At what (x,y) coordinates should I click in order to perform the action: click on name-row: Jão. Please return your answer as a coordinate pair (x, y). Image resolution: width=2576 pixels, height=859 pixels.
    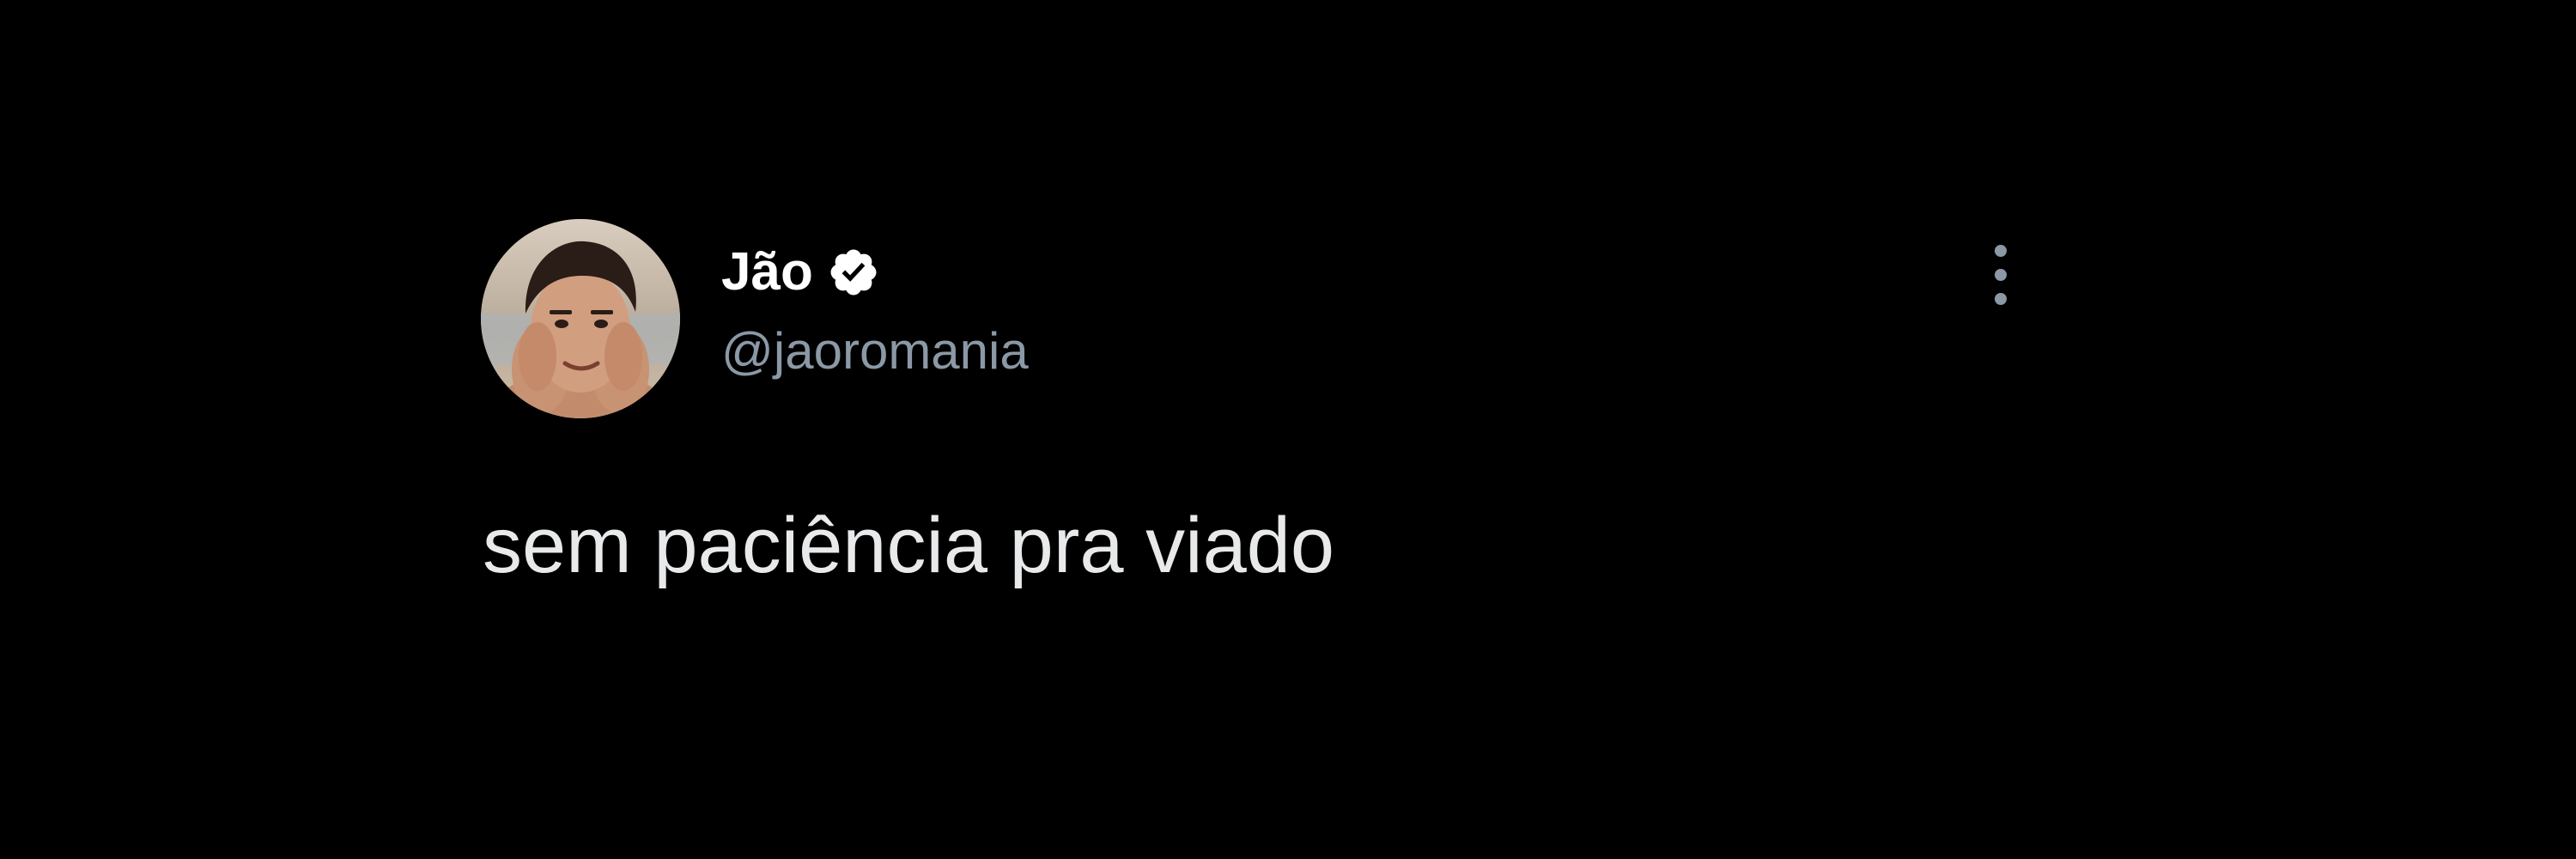
    Looking at the image, I should click on (875, 272).